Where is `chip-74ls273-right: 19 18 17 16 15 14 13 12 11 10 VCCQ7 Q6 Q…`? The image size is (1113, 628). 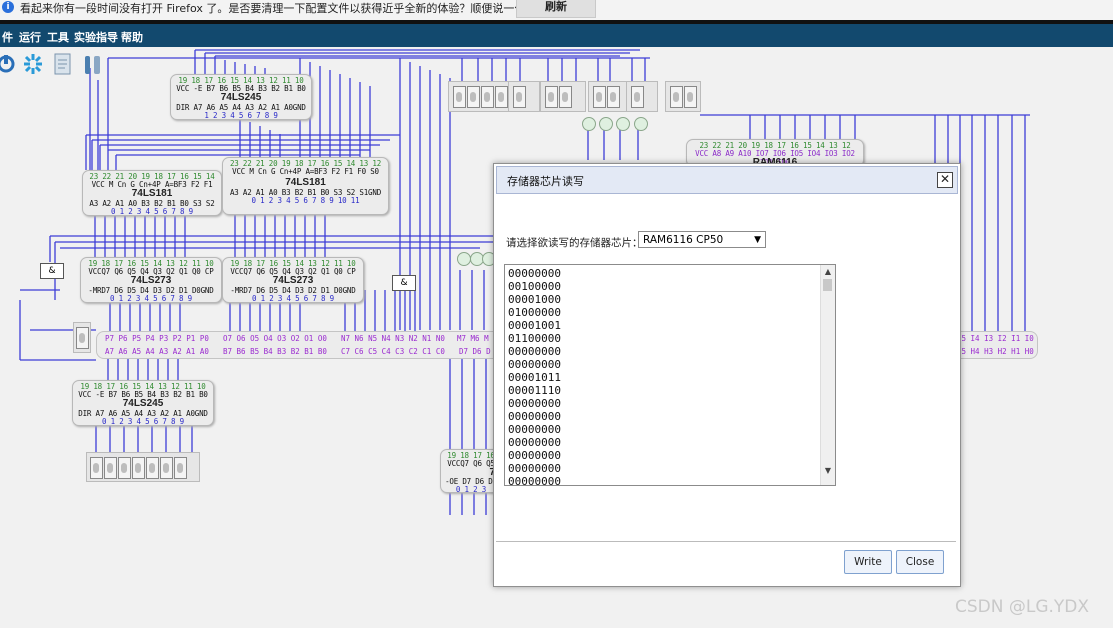
chip-74ls273-right: 19 18 17 16 15 14 13 12 11 10 VCCQ7 Q6 Q… is located at coordinates (293, 280).